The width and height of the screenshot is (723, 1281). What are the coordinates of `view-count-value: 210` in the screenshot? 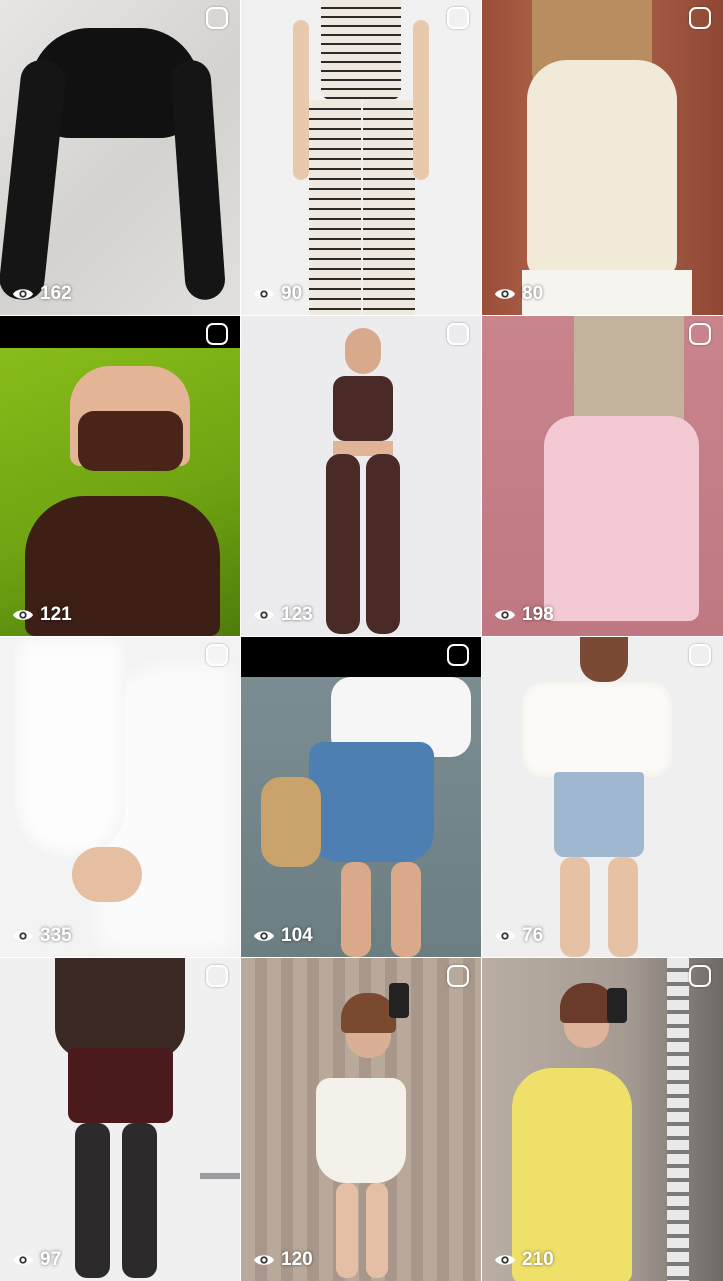 It's located at (538, 1259).